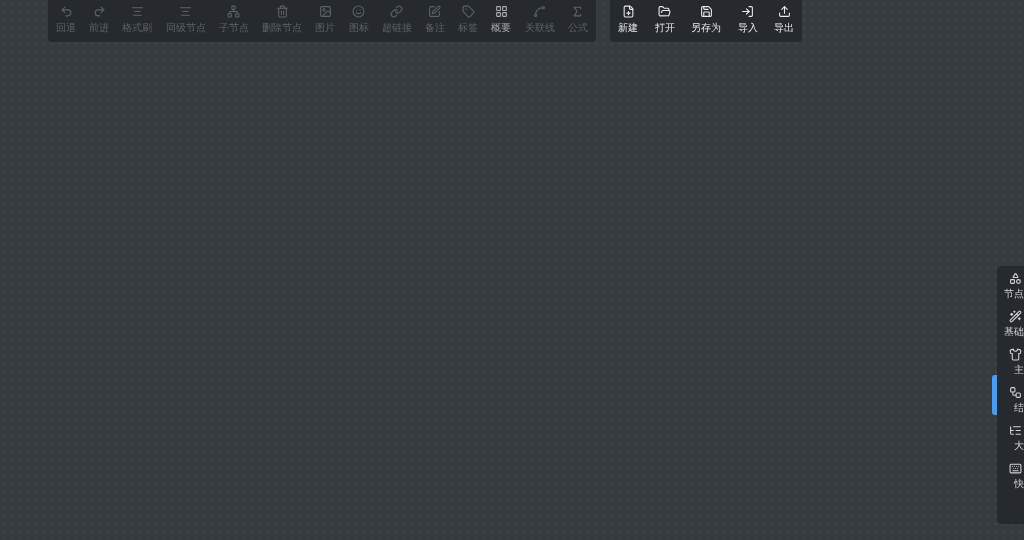  I want to click on image-icon, so click(325, 11).